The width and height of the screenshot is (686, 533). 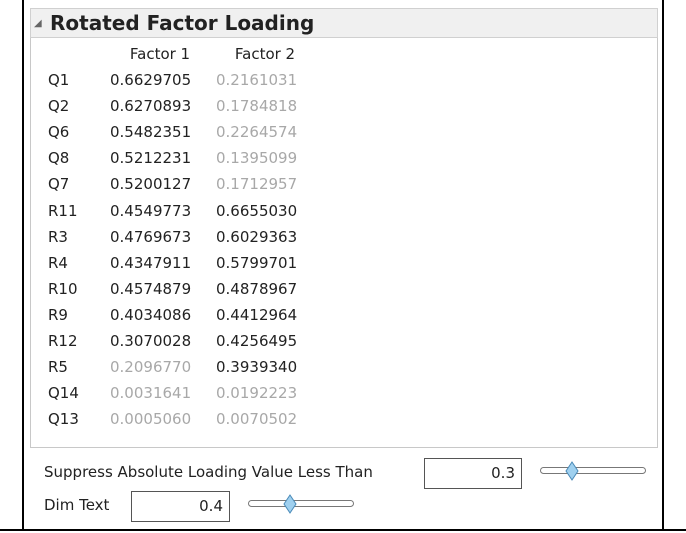 I want to click on suppress-slider-track, so click(x=593, y=470).